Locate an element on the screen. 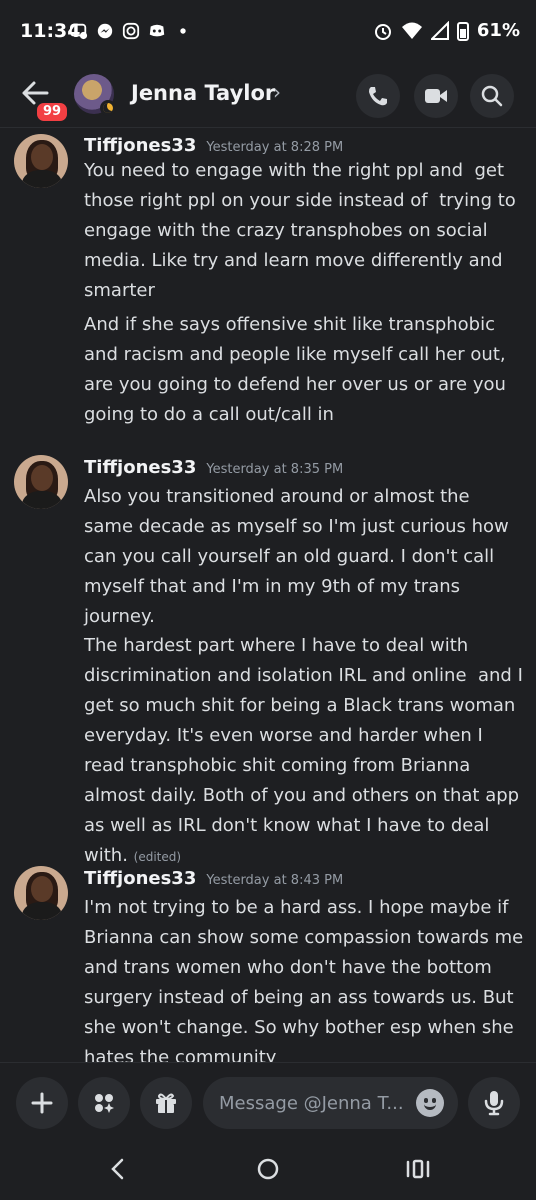 Image resolution: width=536 pixels, height=1200 pixels. message-header: Tiffjones33 Yesterday at 8:28 PM is located at coordinates (213, 145).